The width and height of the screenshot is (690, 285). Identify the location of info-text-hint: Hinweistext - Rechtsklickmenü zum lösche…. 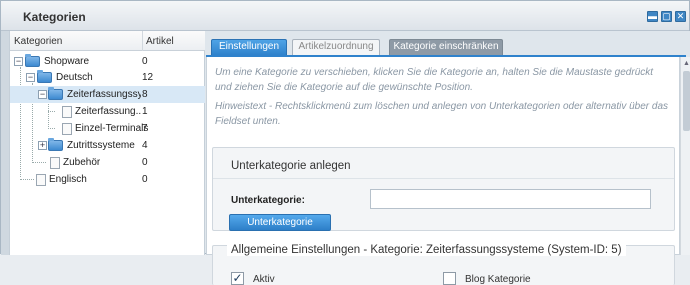
(442, 114).